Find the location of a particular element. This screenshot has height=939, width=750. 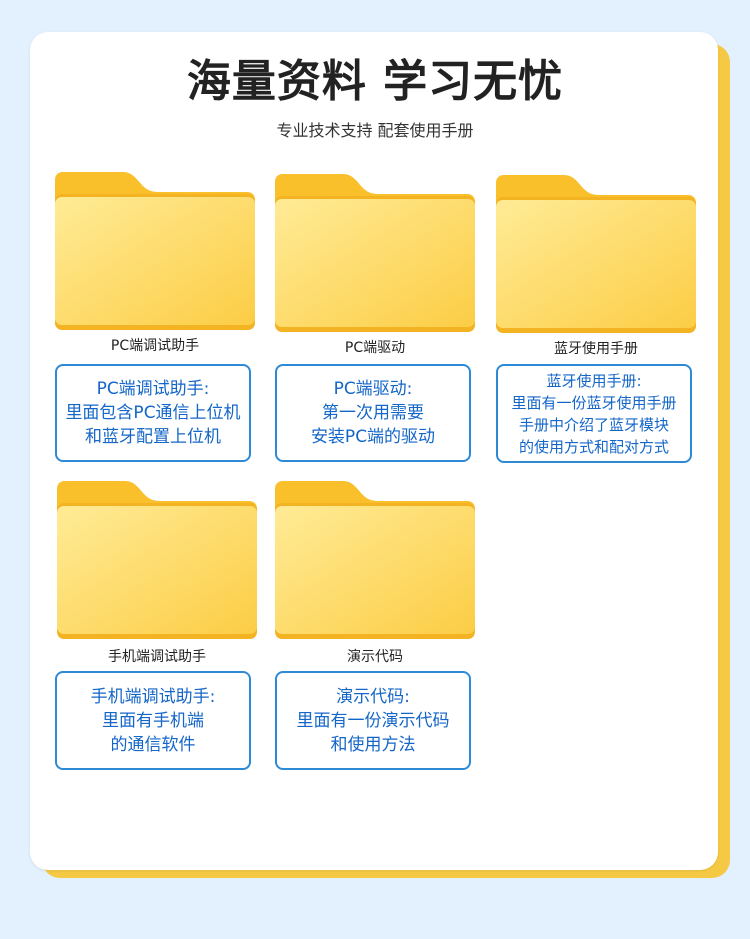

desc-line: 和使用方法 is located at coordinates (373, 744).